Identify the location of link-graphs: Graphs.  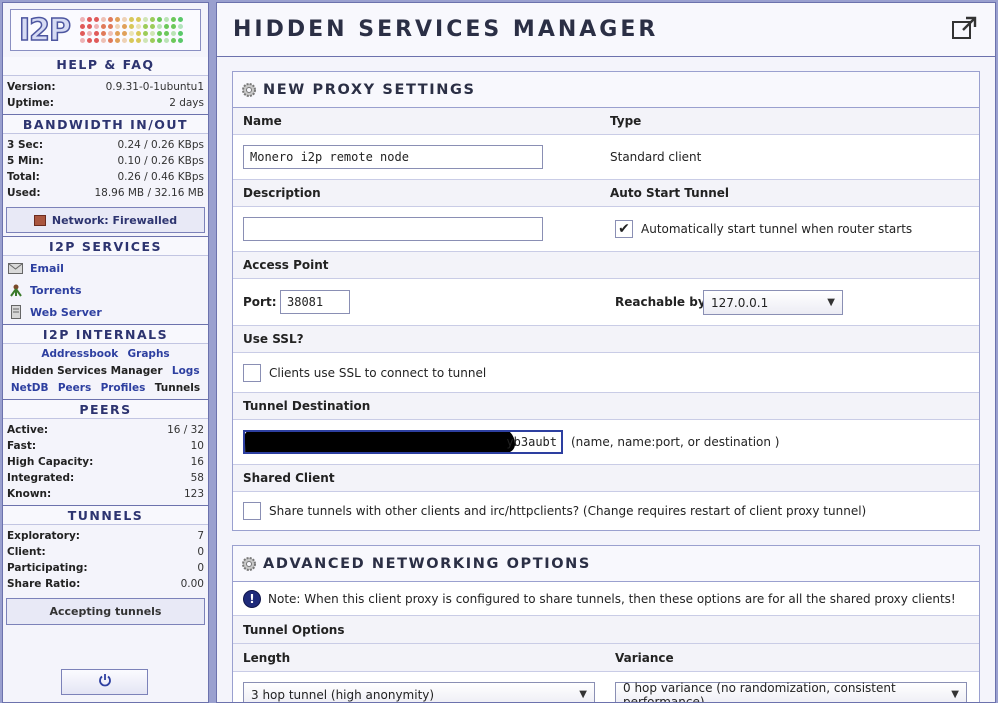
(149, 354).